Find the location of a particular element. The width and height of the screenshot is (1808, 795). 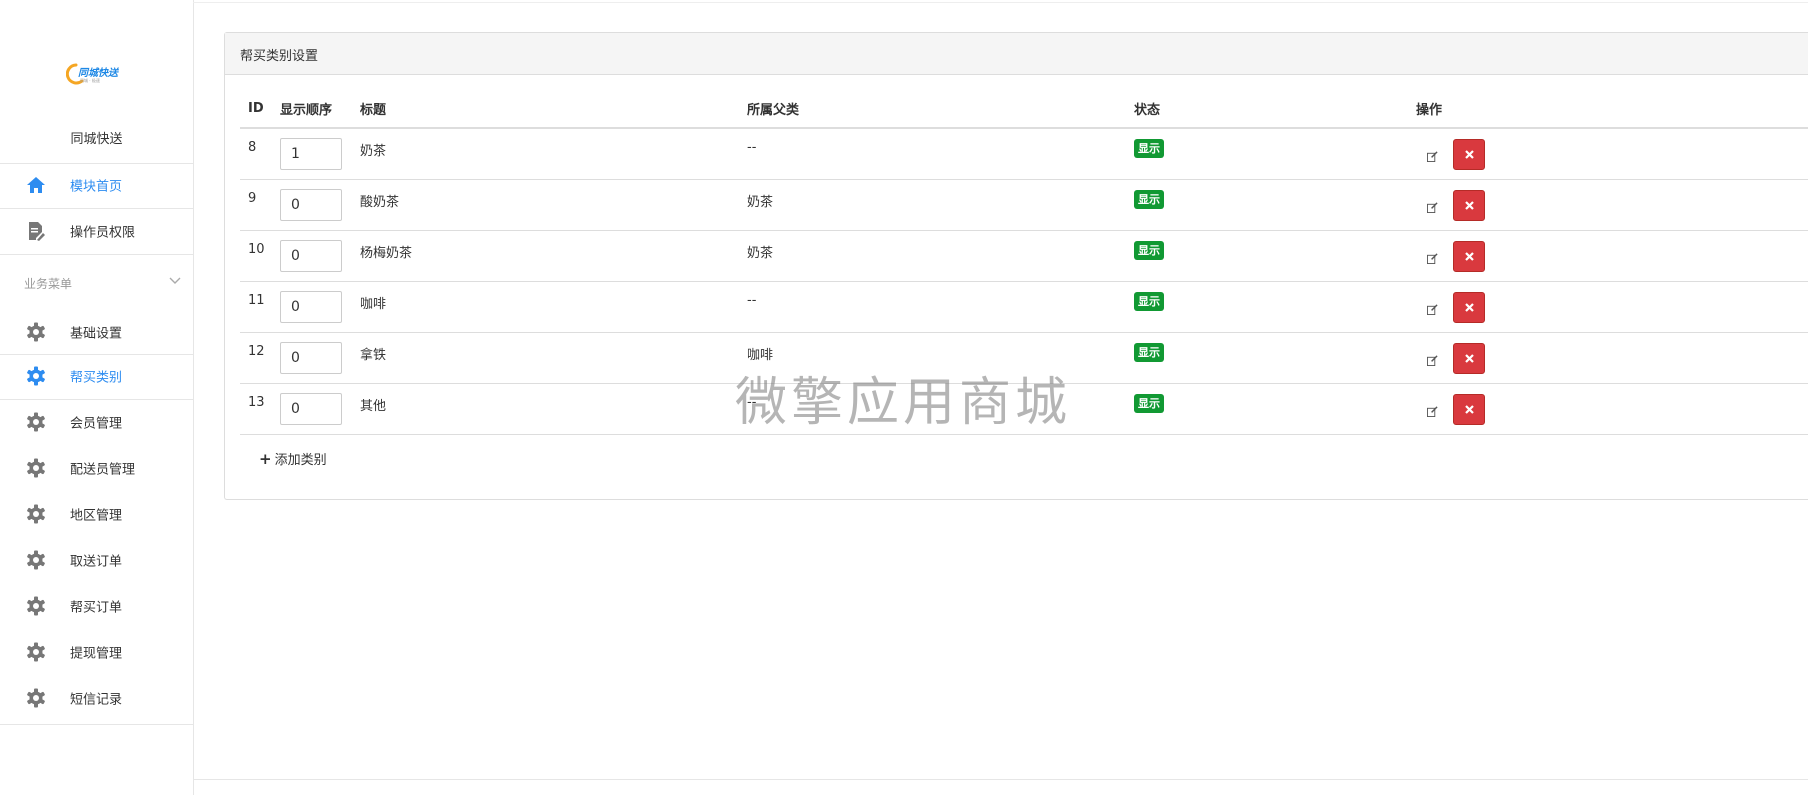

sidebar-item-label: 取送订单 is located at coordinates (96, 562).